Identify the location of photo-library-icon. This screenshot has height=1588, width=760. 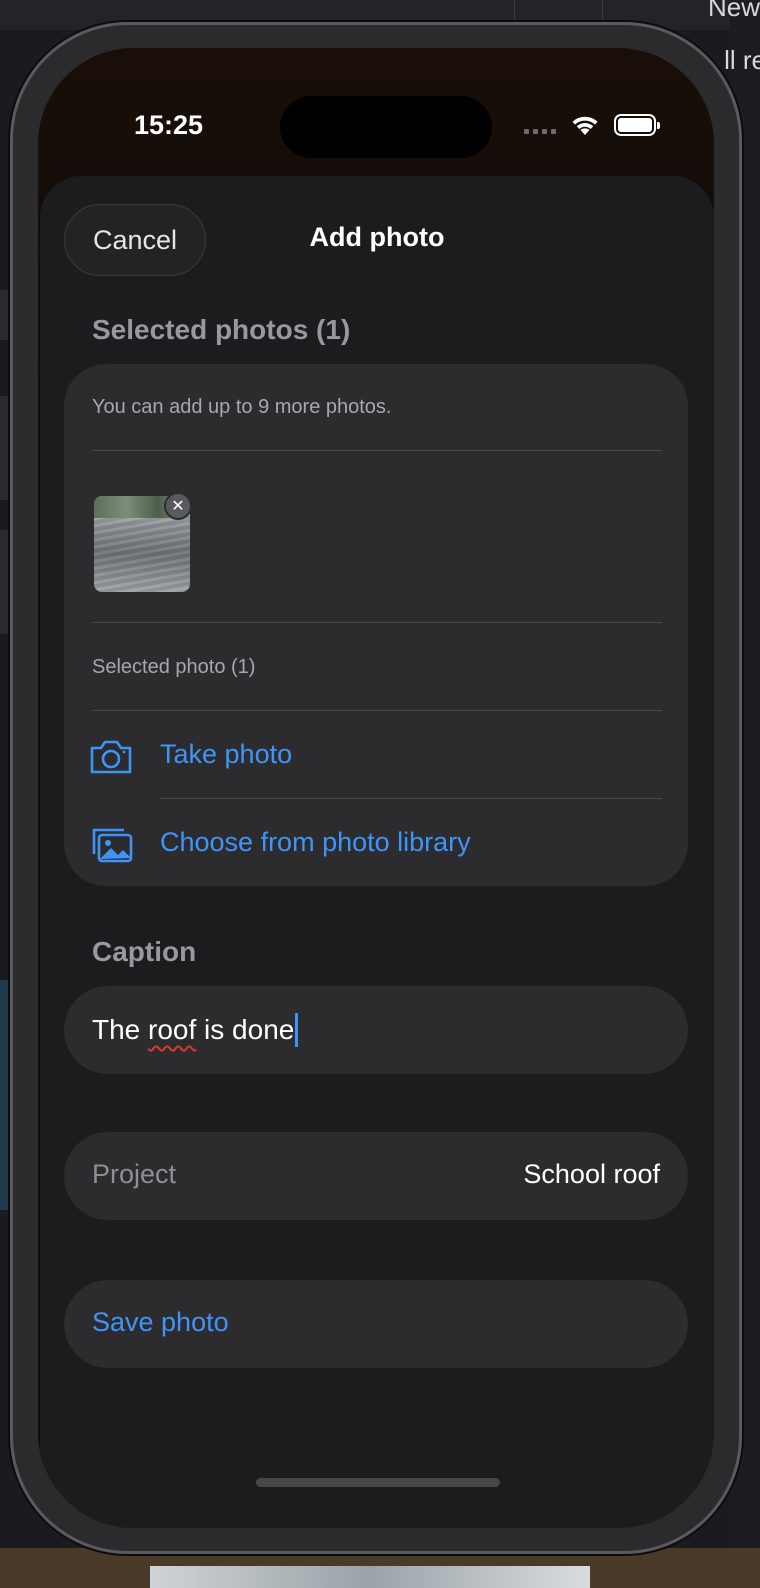
(112, 845).